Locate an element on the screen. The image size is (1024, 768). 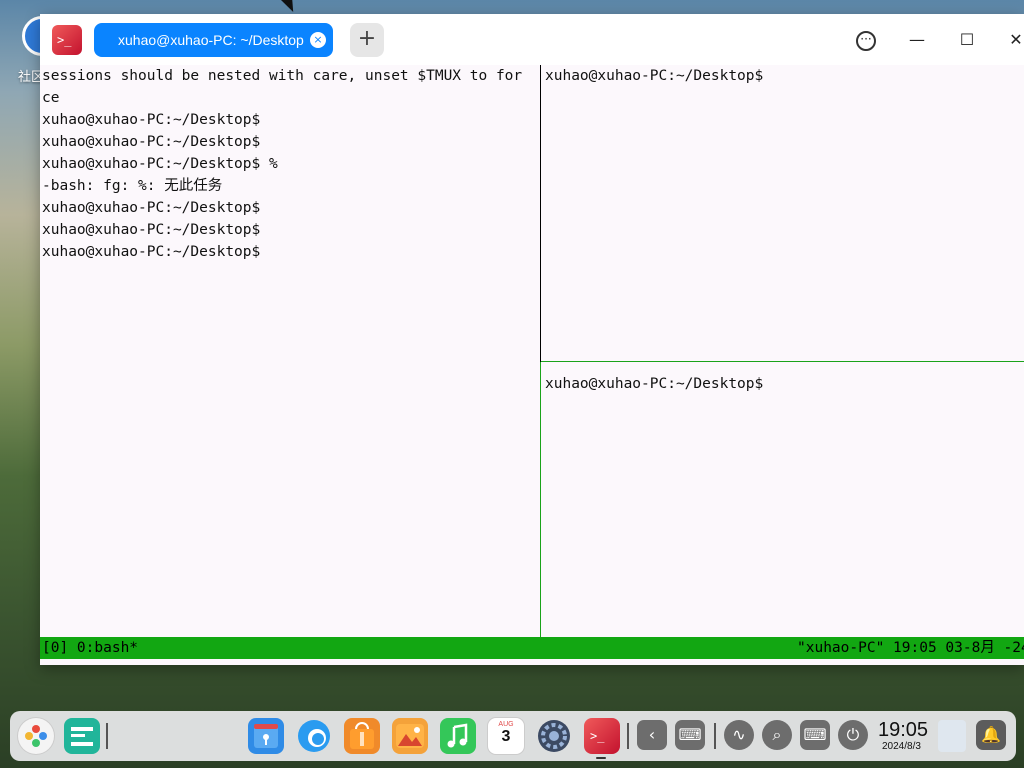
menu-button: ··· is located at coordinates (866, 40).